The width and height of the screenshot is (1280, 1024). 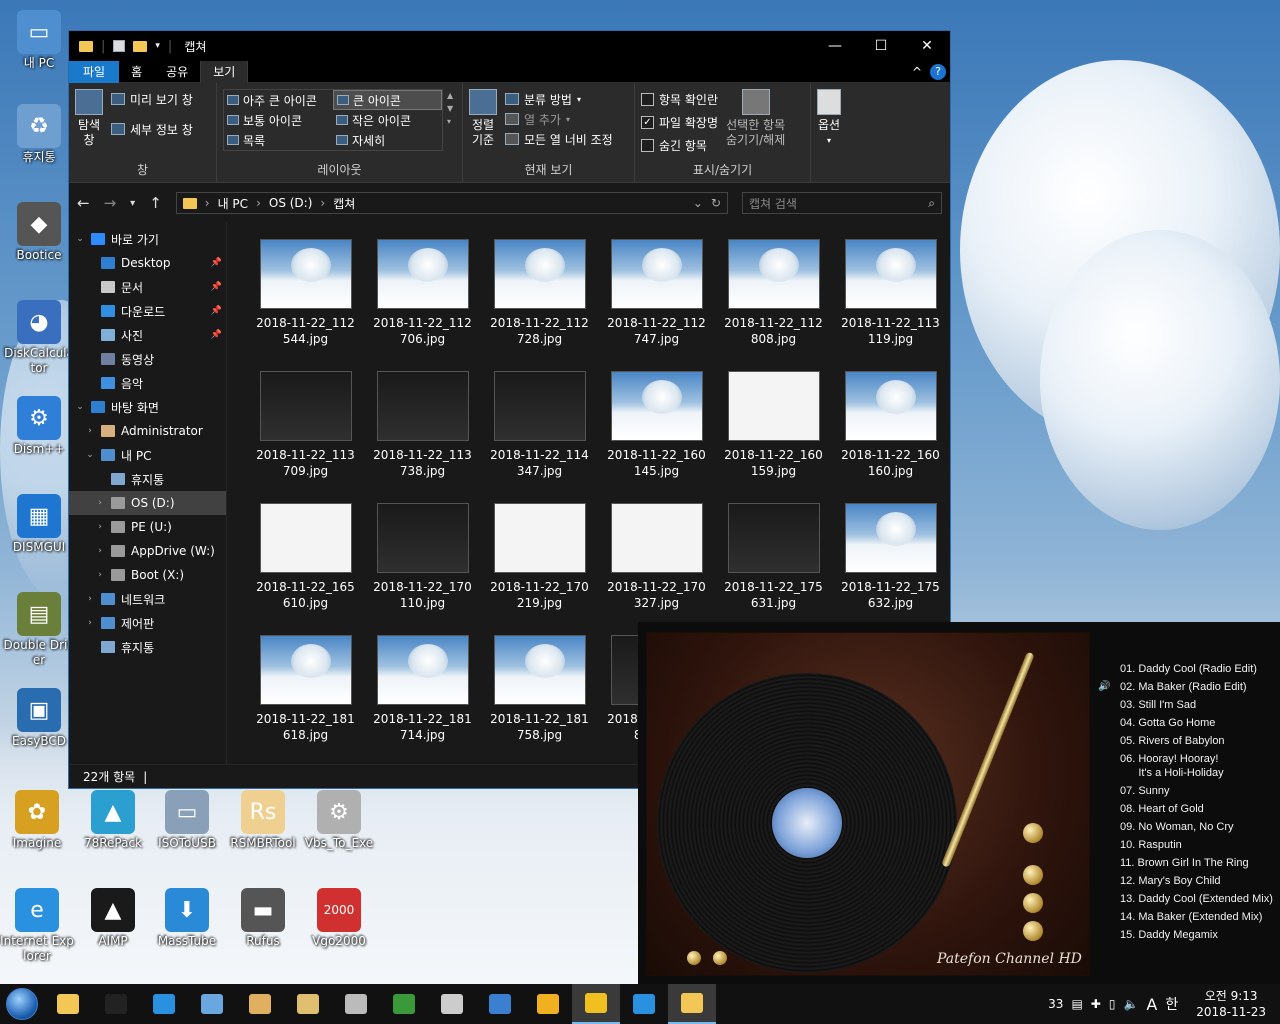 I want to click on desktop-icon-rsmbrtool: Rs RSMBRTool, so click(x=263, y=820).